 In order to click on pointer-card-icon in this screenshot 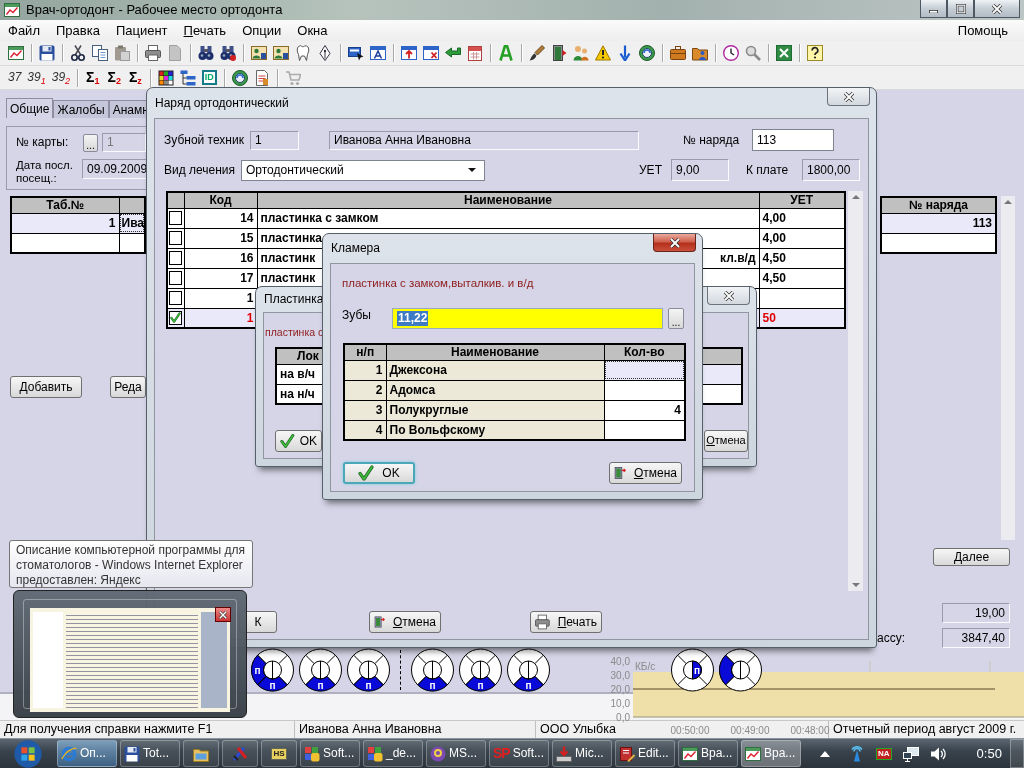, I will do `click(356, 53)`.